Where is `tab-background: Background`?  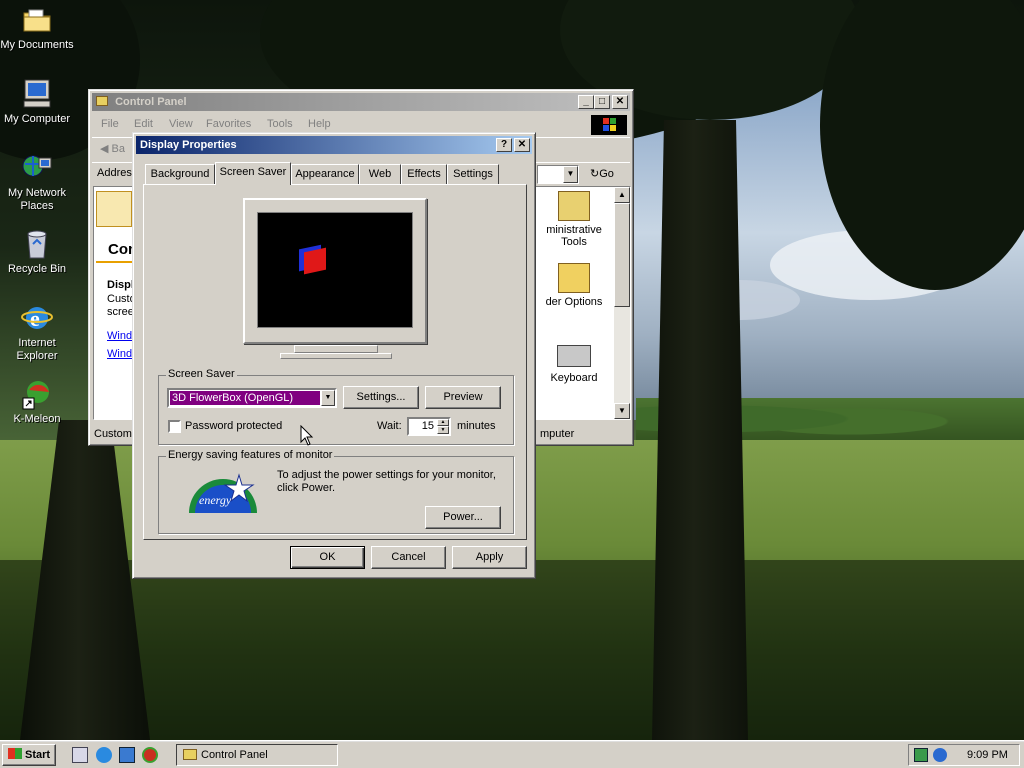 tab-background: Background is located at coordinates (180, 174).